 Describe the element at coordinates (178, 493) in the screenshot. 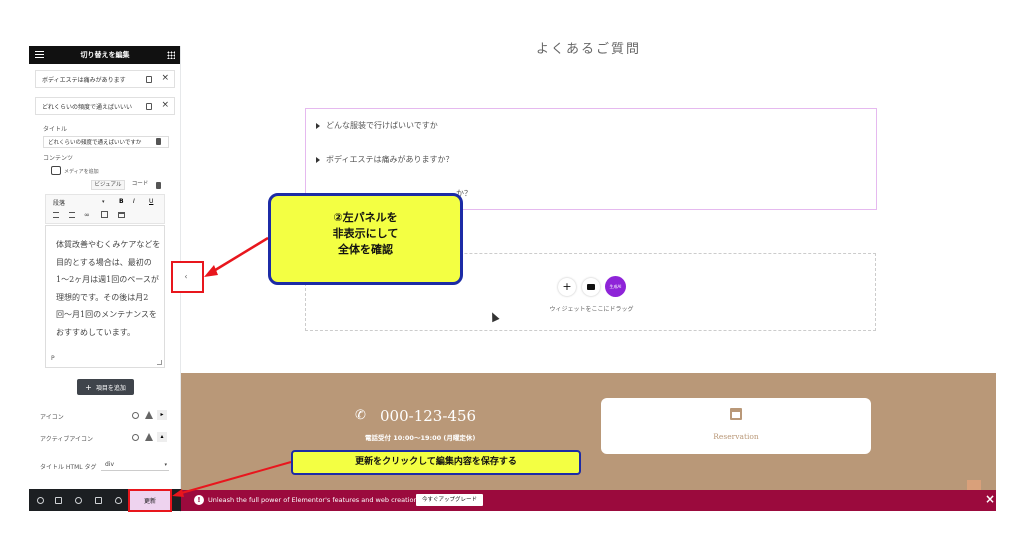

I see `callout2-arrow-head` at that location.